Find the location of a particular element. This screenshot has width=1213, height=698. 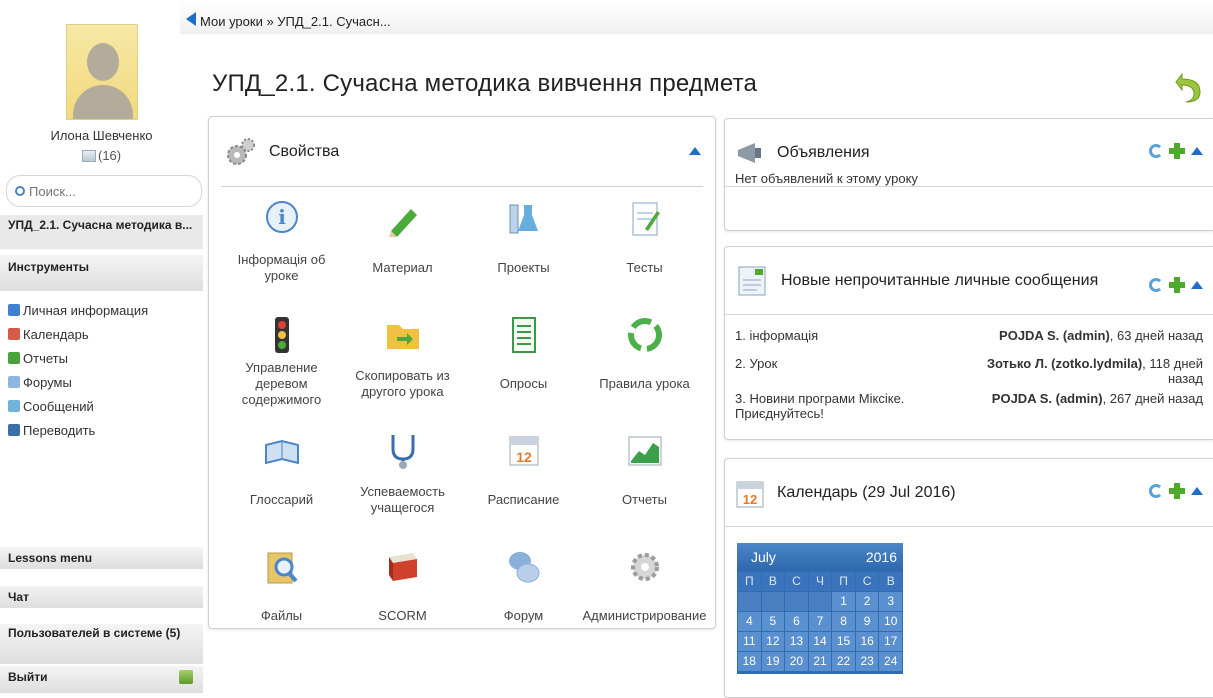

lessons-menu-header: Lessons menu is located at coordinates (101, 558).